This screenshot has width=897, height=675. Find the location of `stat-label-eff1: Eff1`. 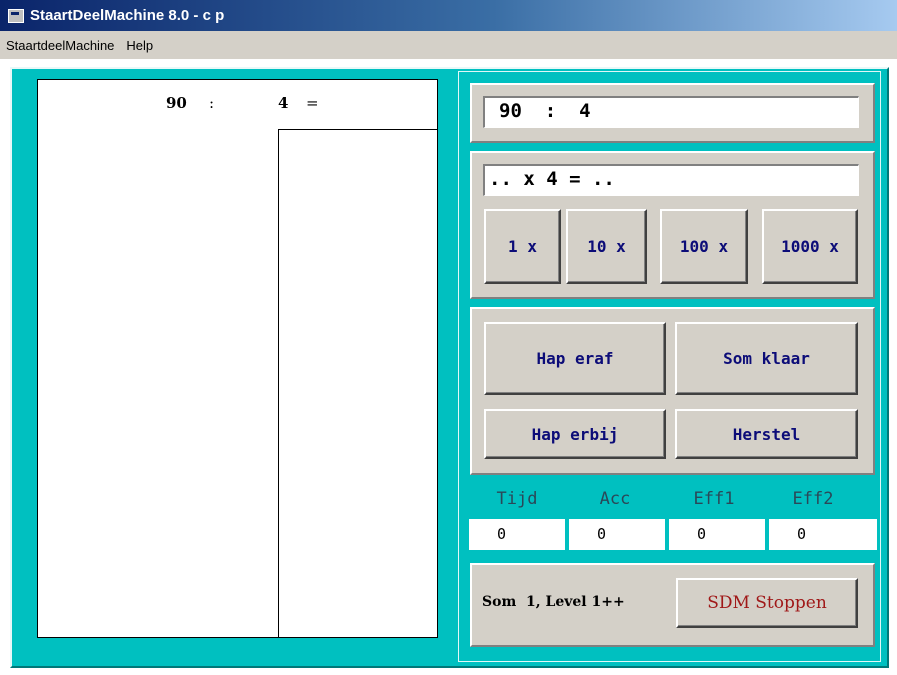

stat-label-eff1: Eff1 is located at coordinates (714, 499).